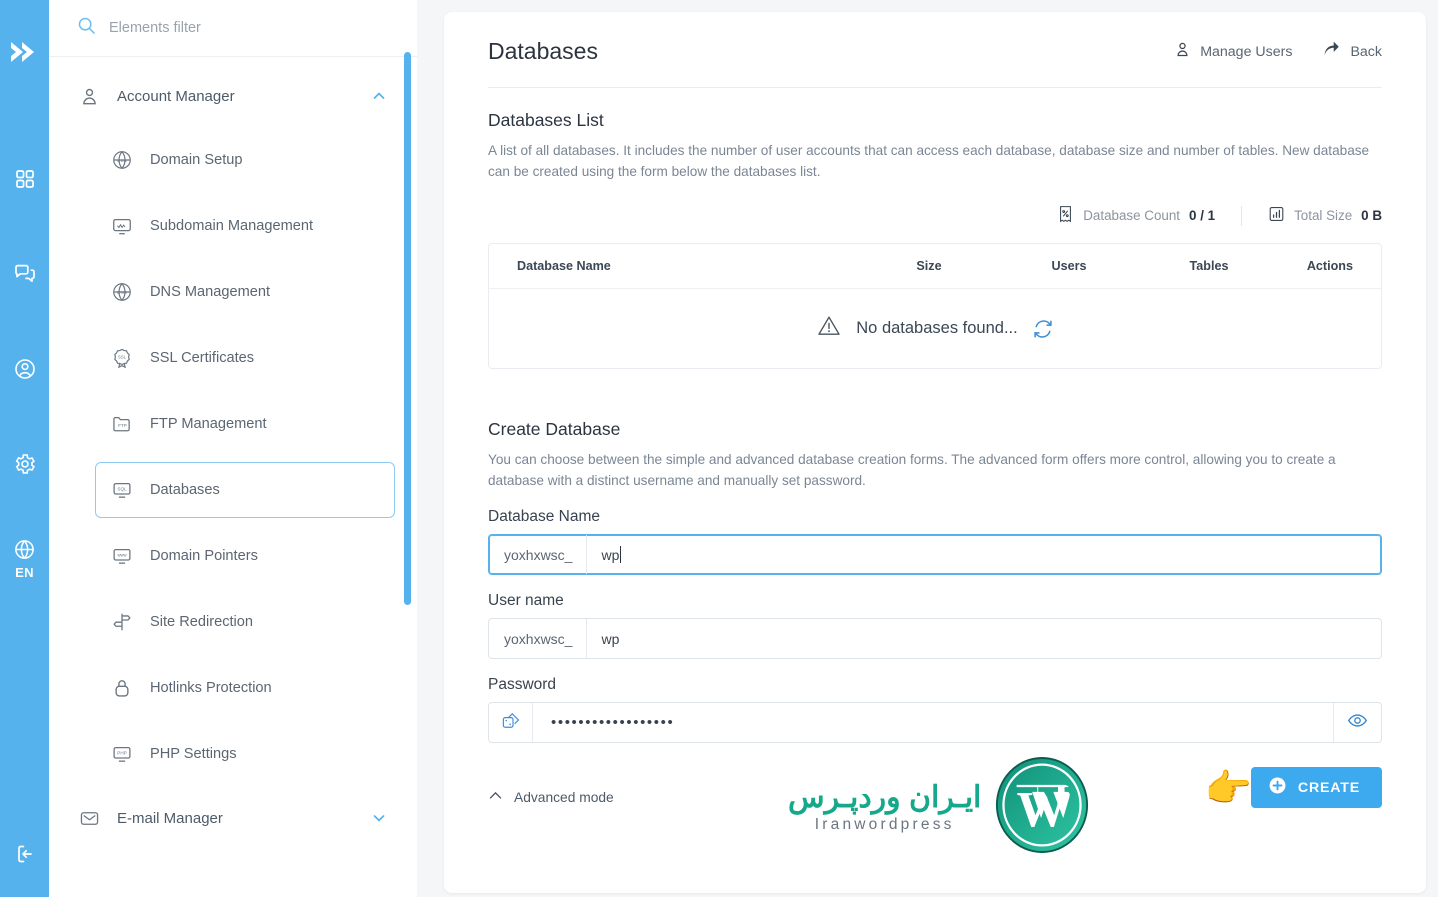 This screenshot has width=1438, height=897. I want to click on sidebar-item-label: Domain Pointers, so click(204, 556).